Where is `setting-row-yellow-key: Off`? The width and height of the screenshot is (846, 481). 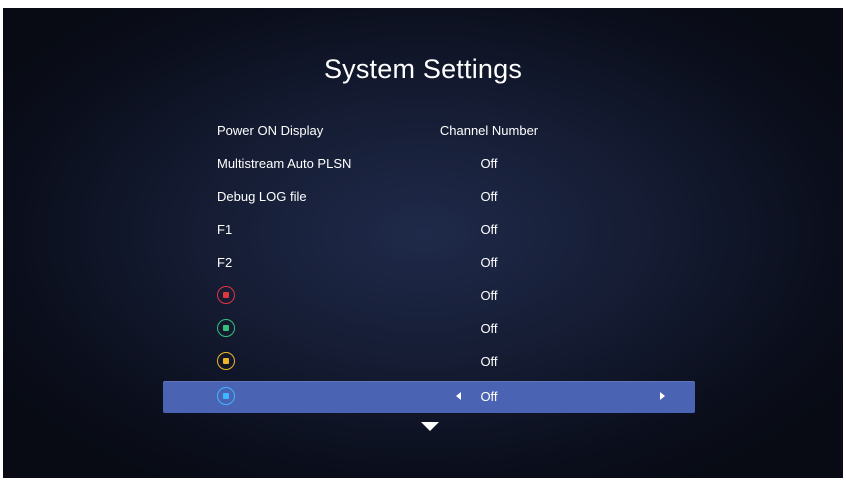 setting-row-yellow-key: Off is located at coordinates (429, 362).